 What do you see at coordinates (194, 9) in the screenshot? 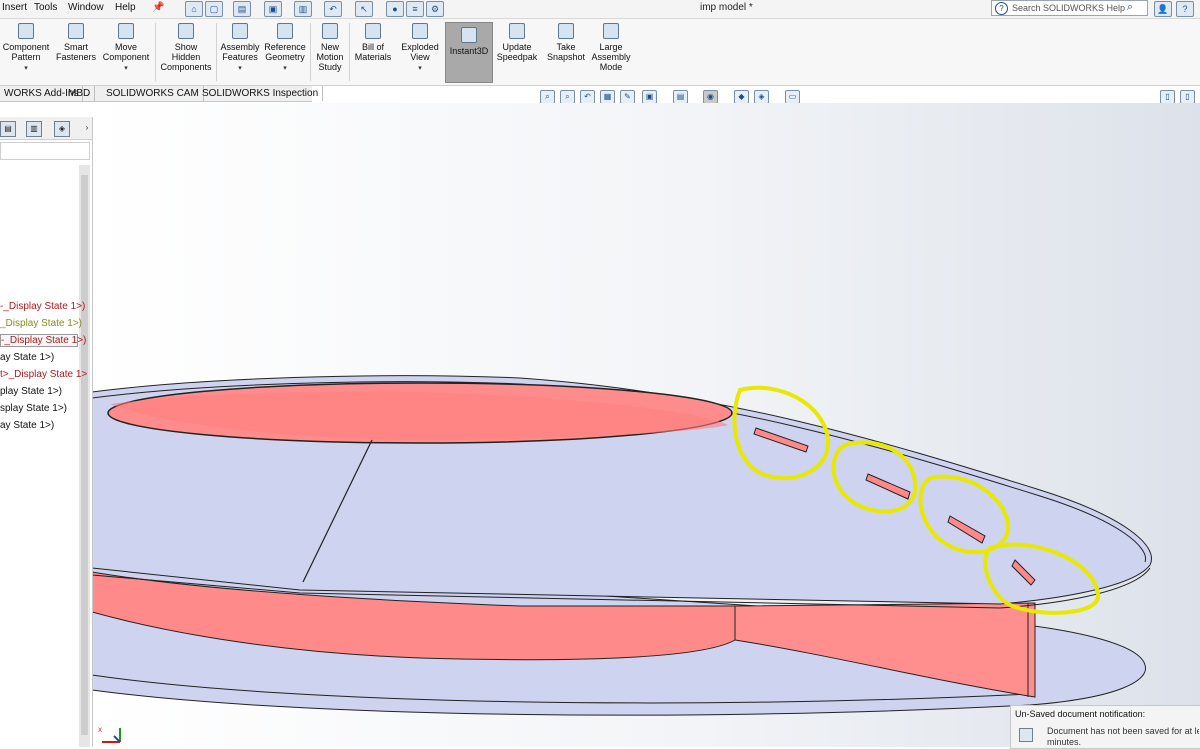
I see `home-icon: ⌂` at bounding box center [194, 9].